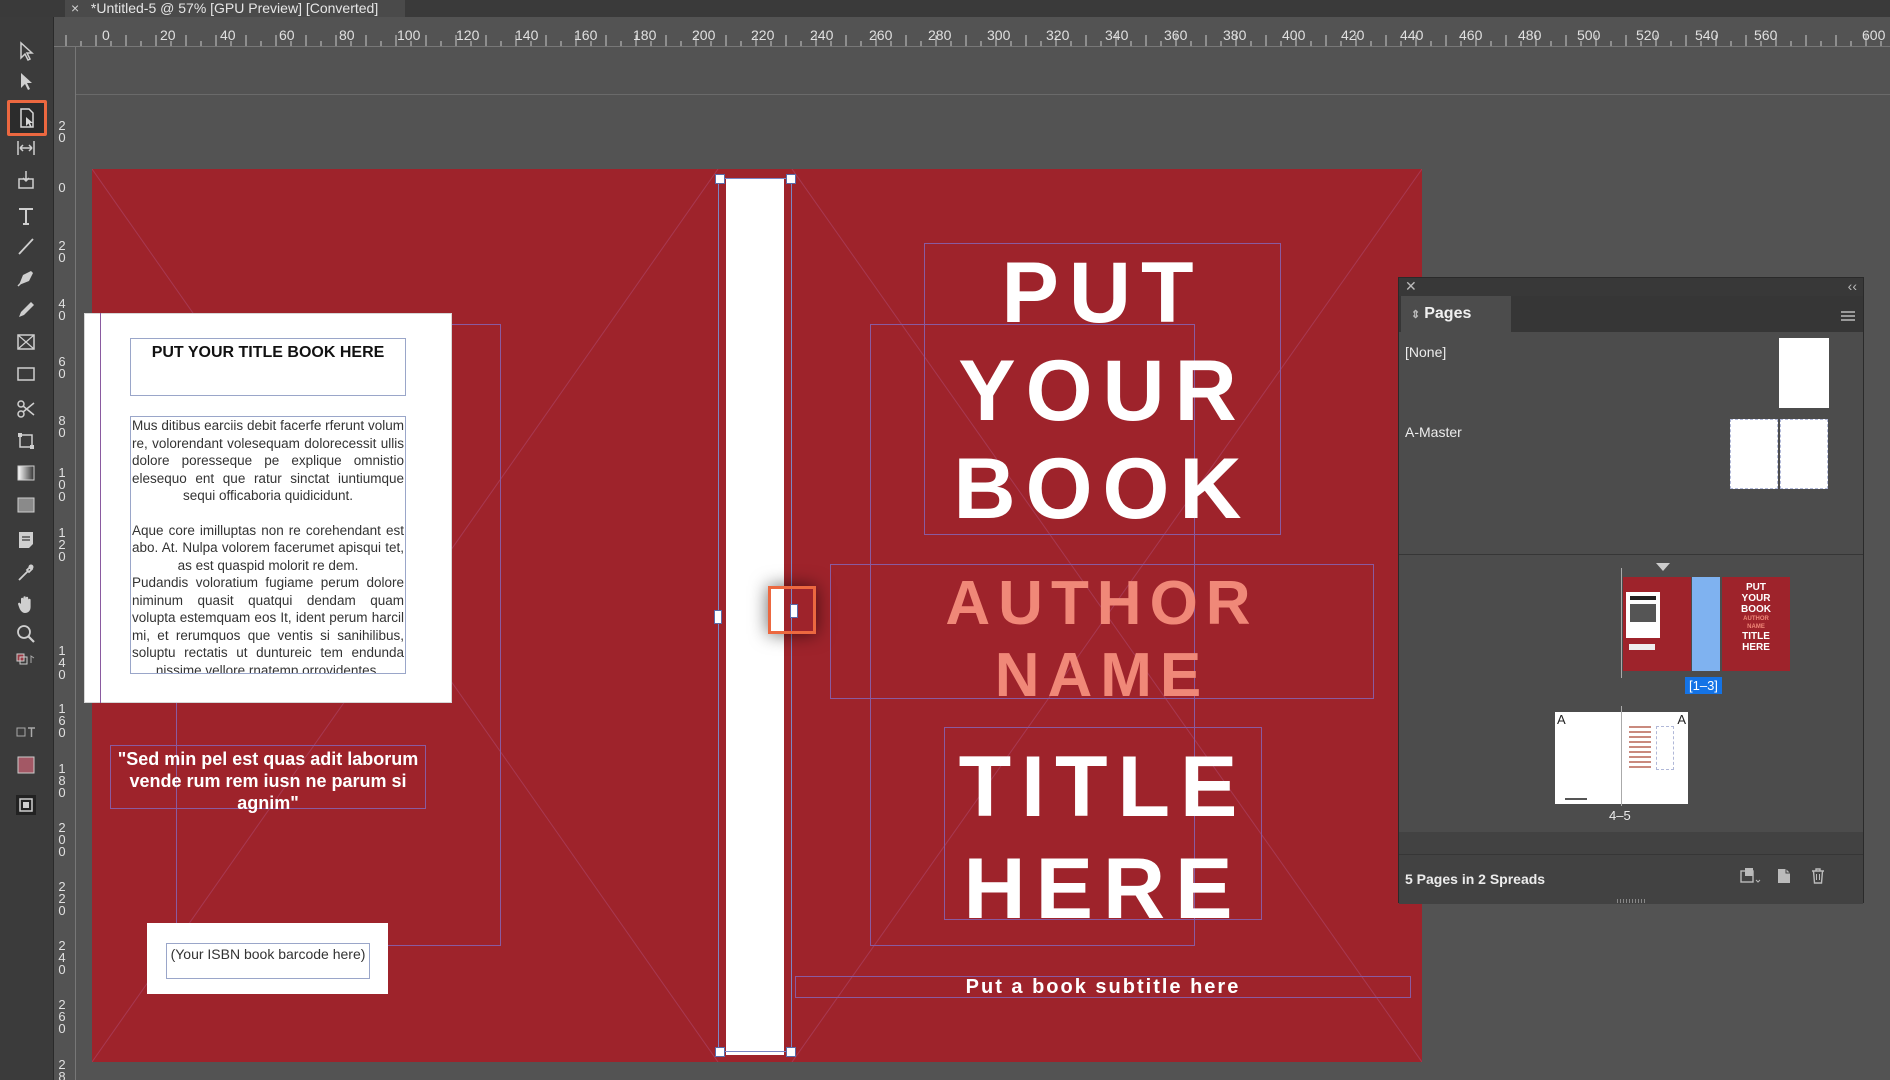 The image size is (1890, 1080). I want to click on page5-thumbnail: A, so click(1655, 758).